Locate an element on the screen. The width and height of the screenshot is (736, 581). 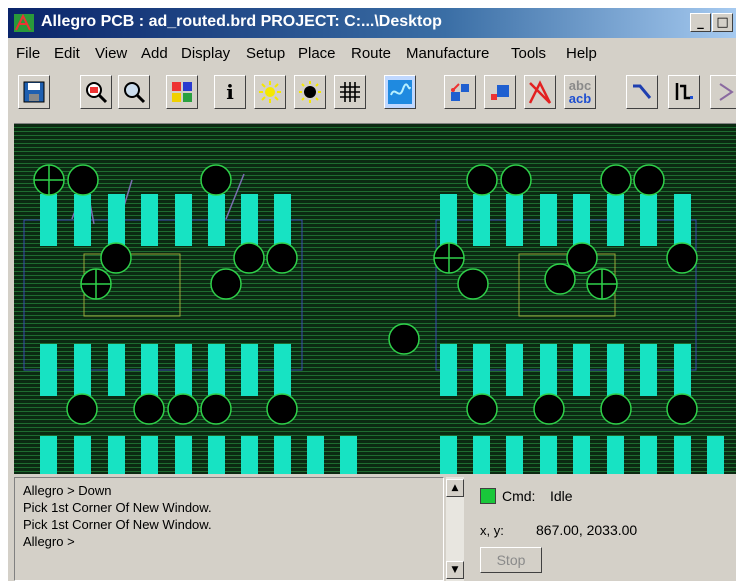
status-panel: Cmd: Idle x, y: 867.00, 2033.00 Stop is located at coordinates (603, 529).